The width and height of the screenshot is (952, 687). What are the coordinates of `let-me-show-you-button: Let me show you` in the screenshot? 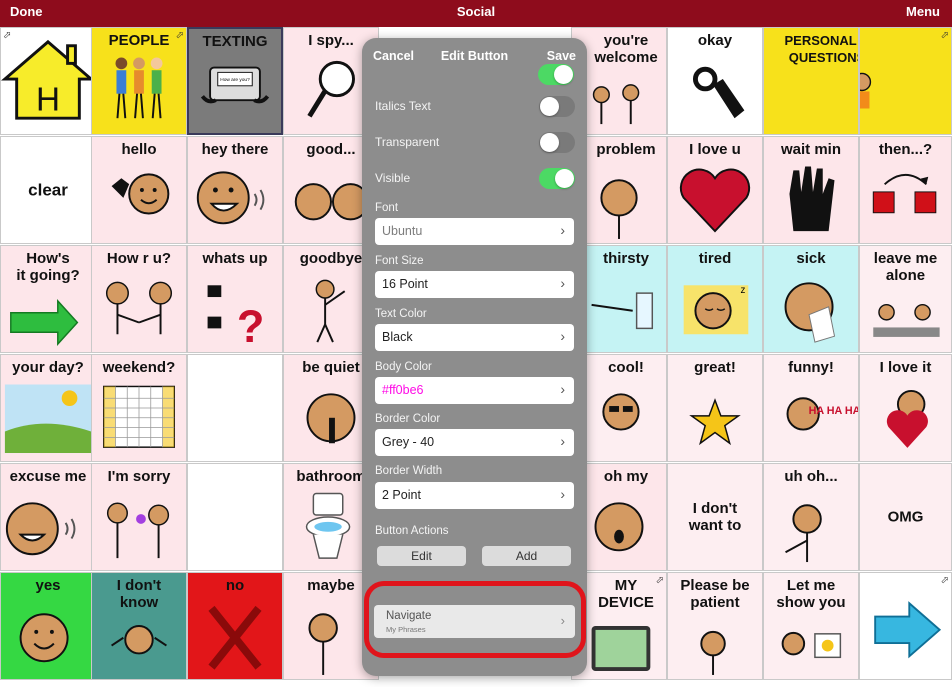 It's located at (811, 626).